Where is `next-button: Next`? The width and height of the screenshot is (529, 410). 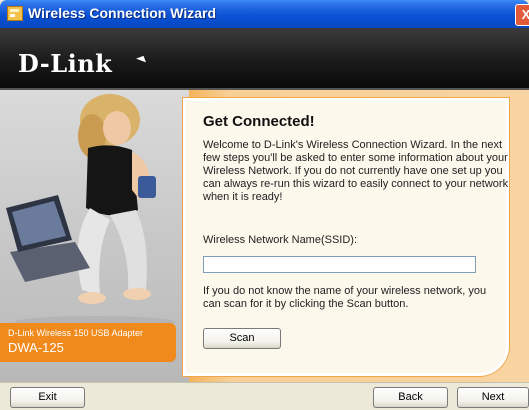
next-button: Next is located at coordinates (493, 397).